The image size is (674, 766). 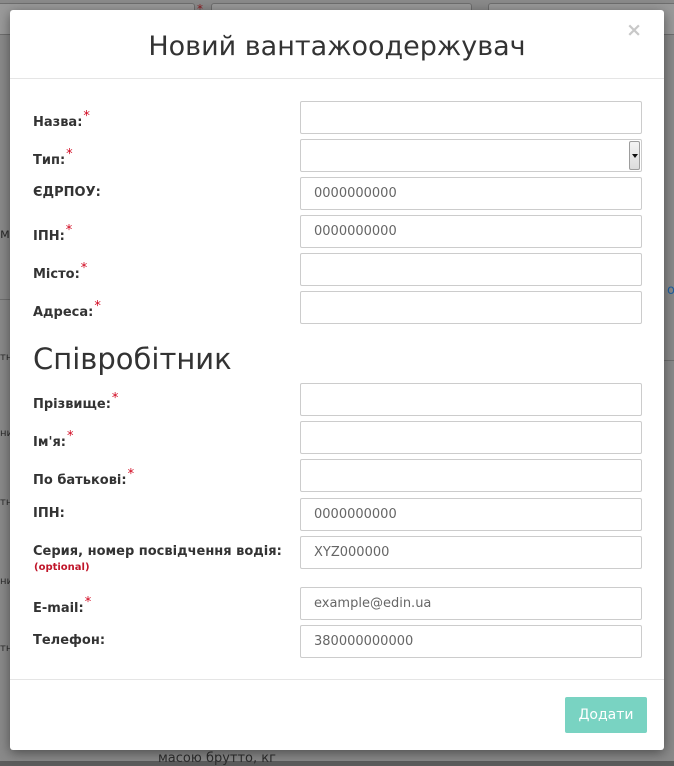 What do you see at coordinates (471, 155) in the screenshot?
I see `type-select` at bounding box center [471, 155].